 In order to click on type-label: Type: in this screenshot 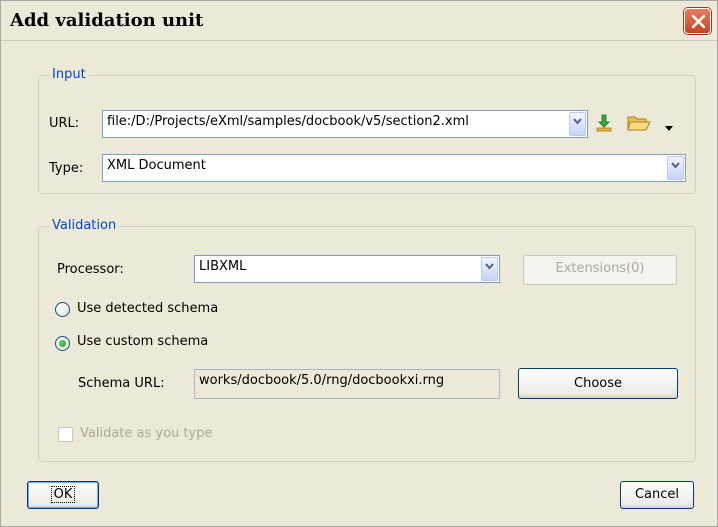, I will do `click(66, 168)`.